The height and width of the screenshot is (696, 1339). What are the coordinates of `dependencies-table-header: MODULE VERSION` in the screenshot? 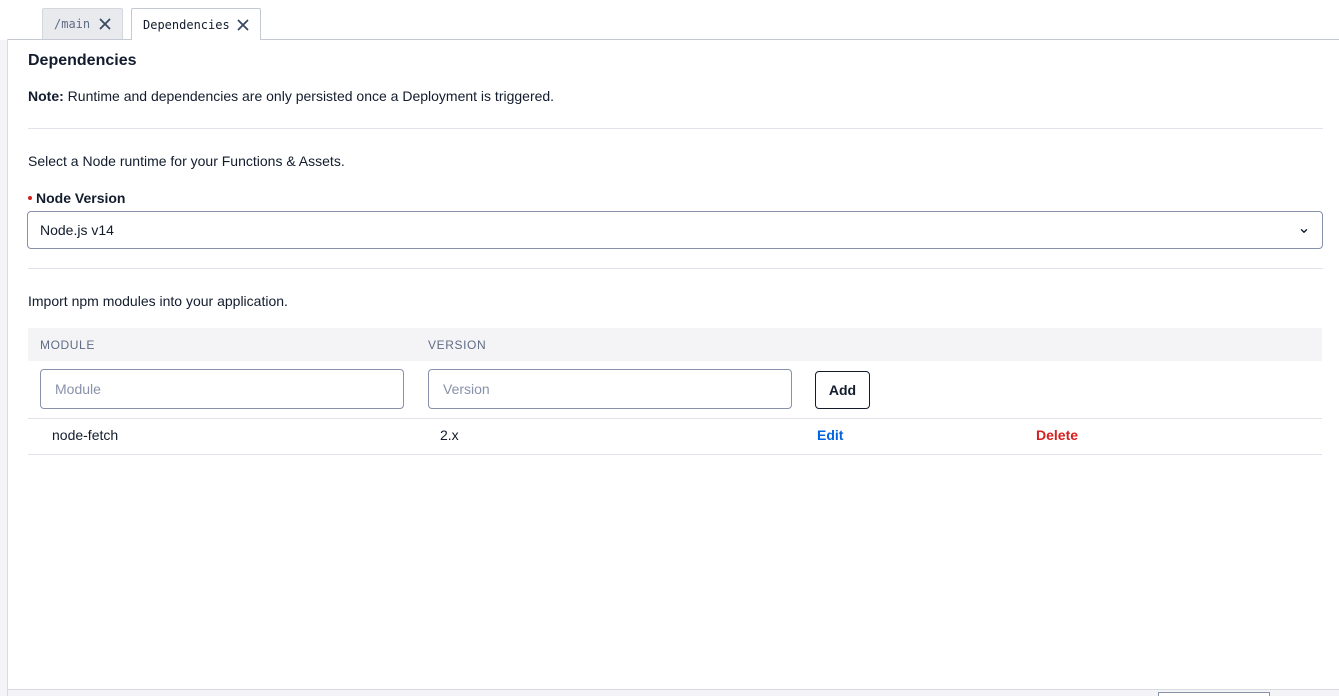 It's located at (675, 344).